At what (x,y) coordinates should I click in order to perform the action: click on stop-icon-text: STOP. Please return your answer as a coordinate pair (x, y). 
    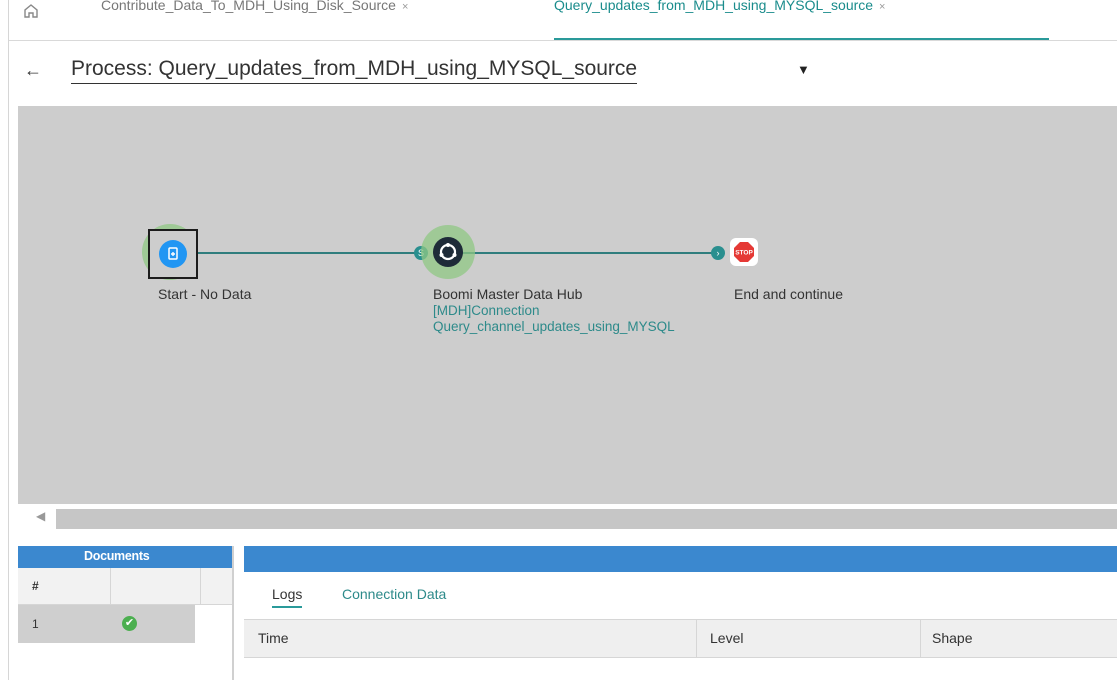
    Looking at the image, I should click on (744, 253).